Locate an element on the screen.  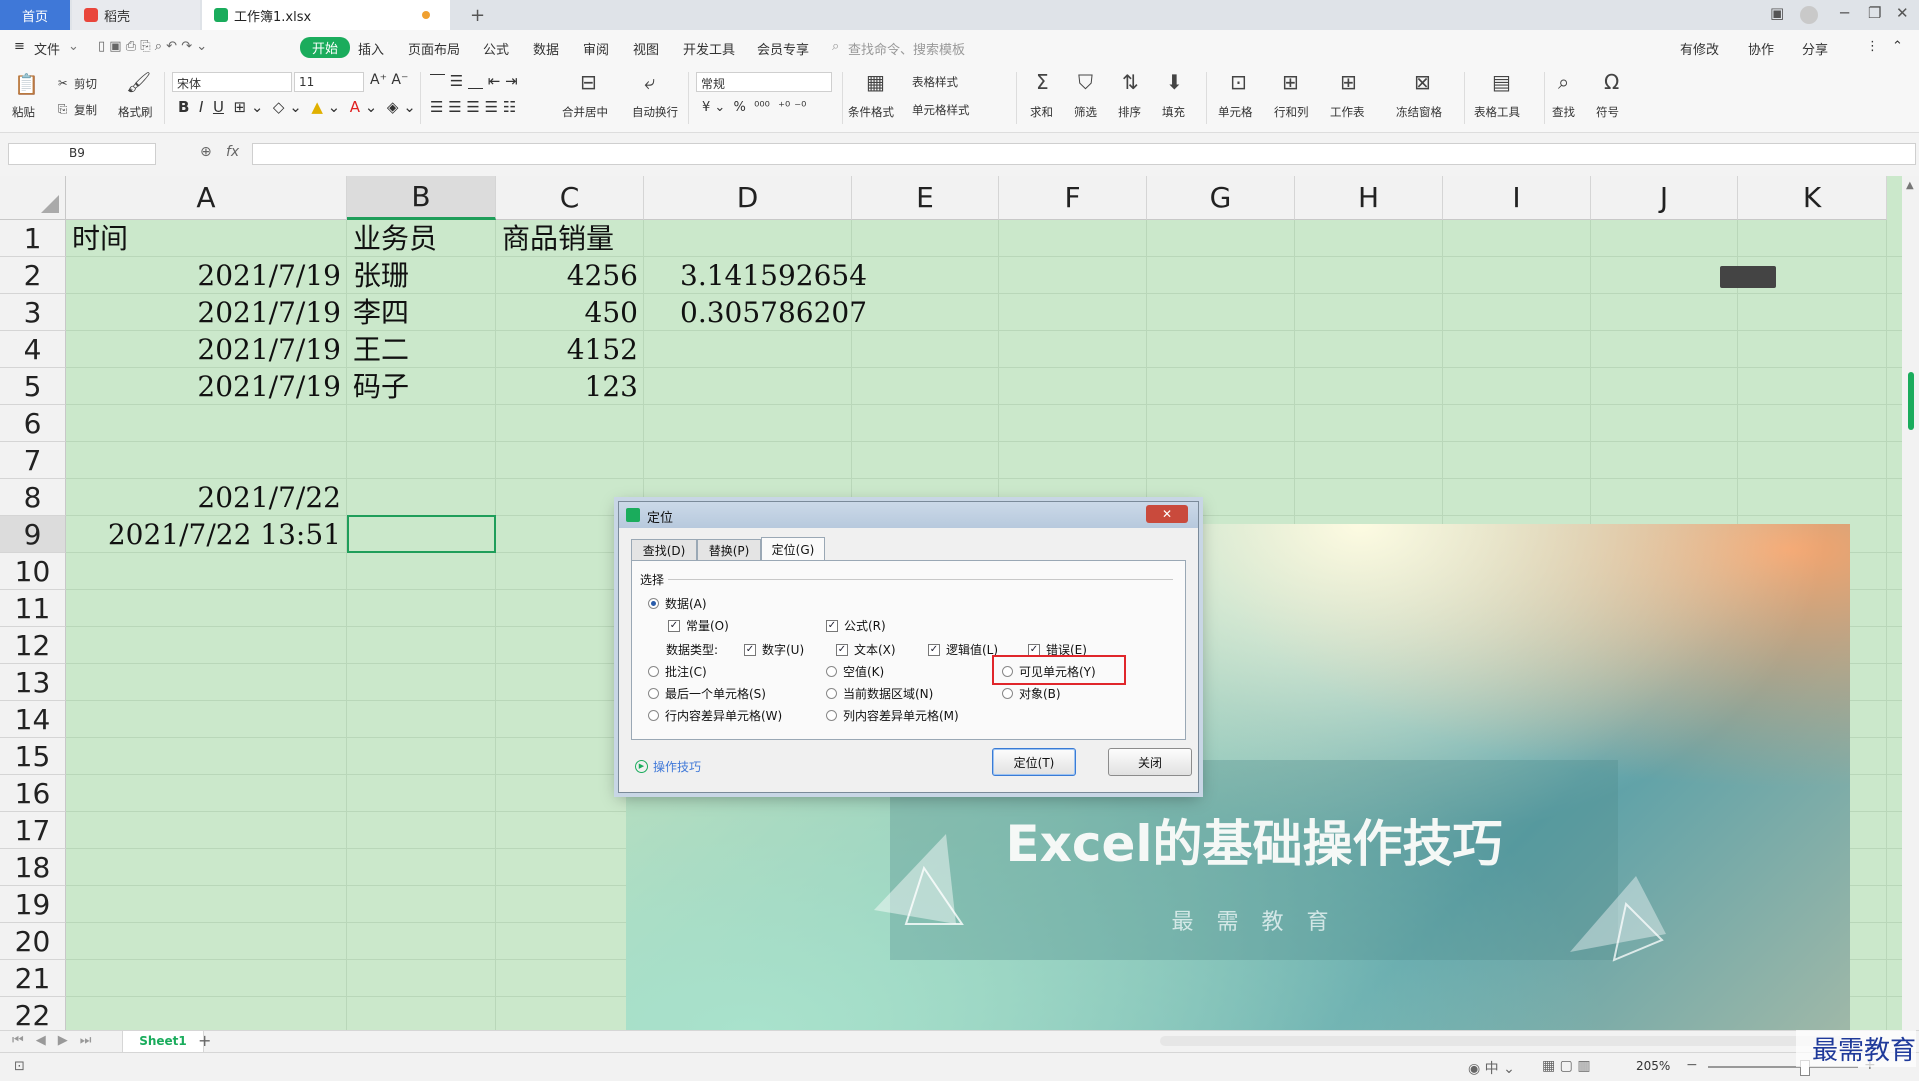
fill-icon: ⬇ is located at coordinates (1174, 82).